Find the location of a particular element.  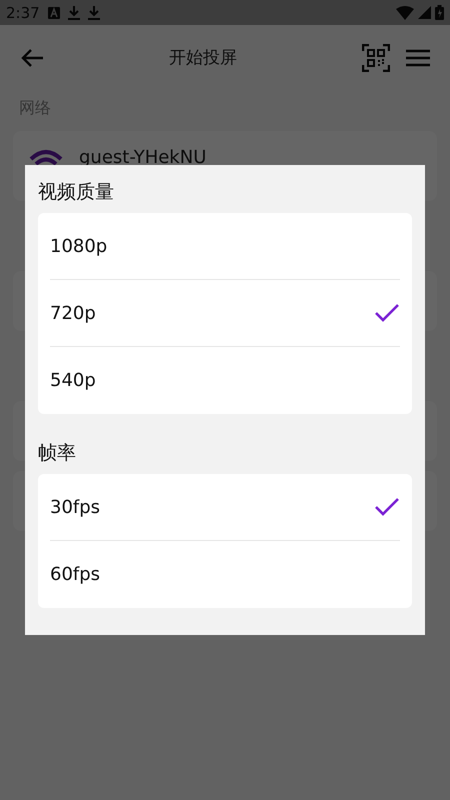

dialog-section-title: 帧率 is located at coordinates (57, 453).